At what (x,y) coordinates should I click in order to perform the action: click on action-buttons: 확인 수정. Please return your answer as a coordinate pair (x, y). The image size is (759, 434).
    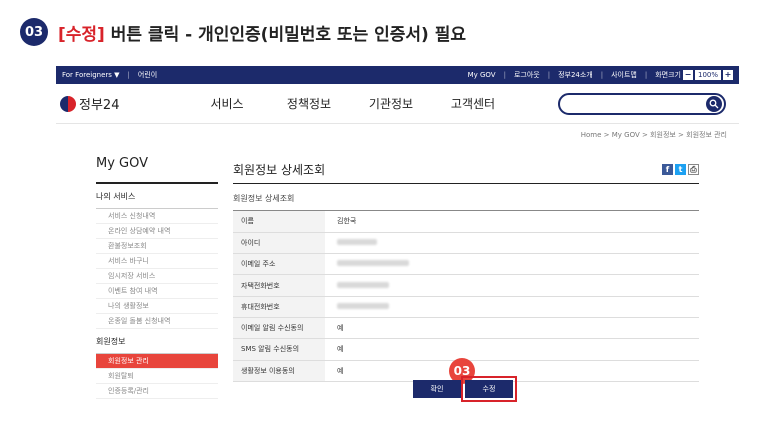
    Looking at the image, I should click on (465, 389).